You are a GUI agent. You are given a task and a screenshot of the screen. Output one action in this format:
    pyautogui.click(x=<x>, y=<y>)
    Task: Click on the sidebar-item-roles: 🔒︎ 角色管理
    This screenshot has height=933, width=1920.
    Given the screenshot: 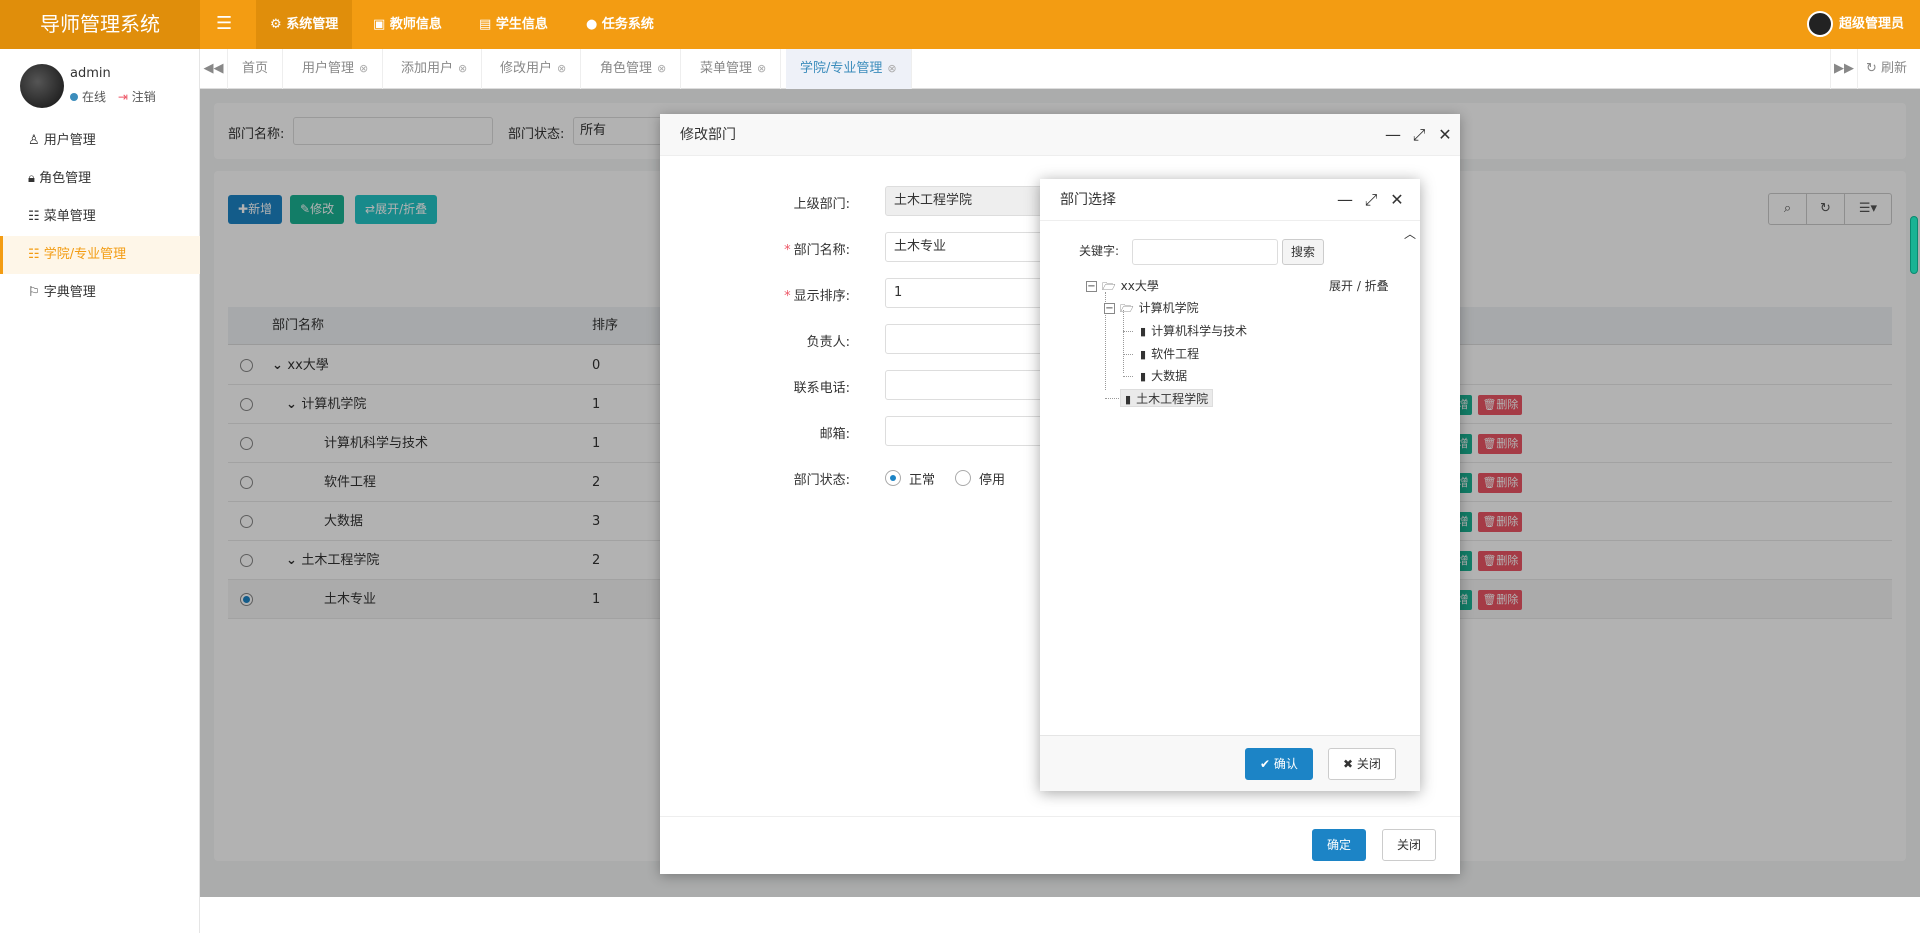 What is the action you would take?
    pyautogui.click(x=100, y=179)
    